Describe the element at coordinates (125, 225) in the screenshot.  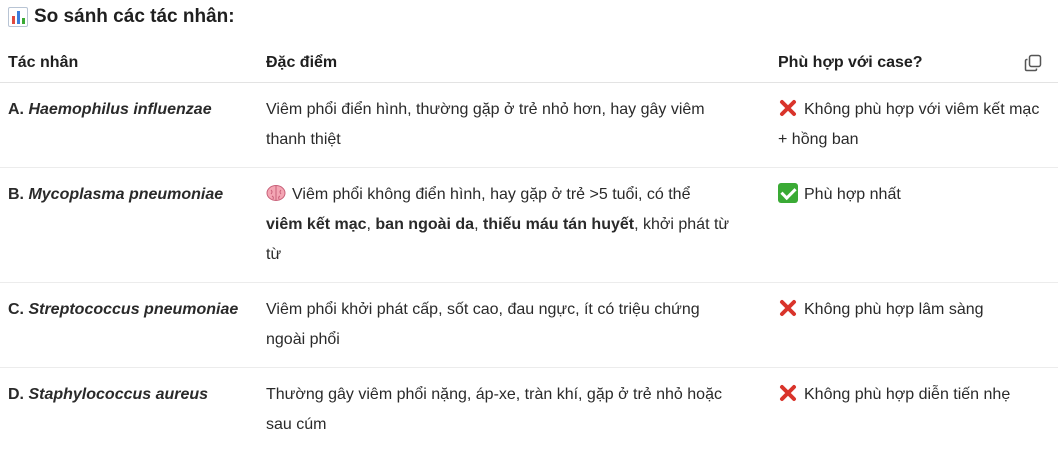
I see `agent-cell: B. Mycoplasma pneumoniae` at that location.